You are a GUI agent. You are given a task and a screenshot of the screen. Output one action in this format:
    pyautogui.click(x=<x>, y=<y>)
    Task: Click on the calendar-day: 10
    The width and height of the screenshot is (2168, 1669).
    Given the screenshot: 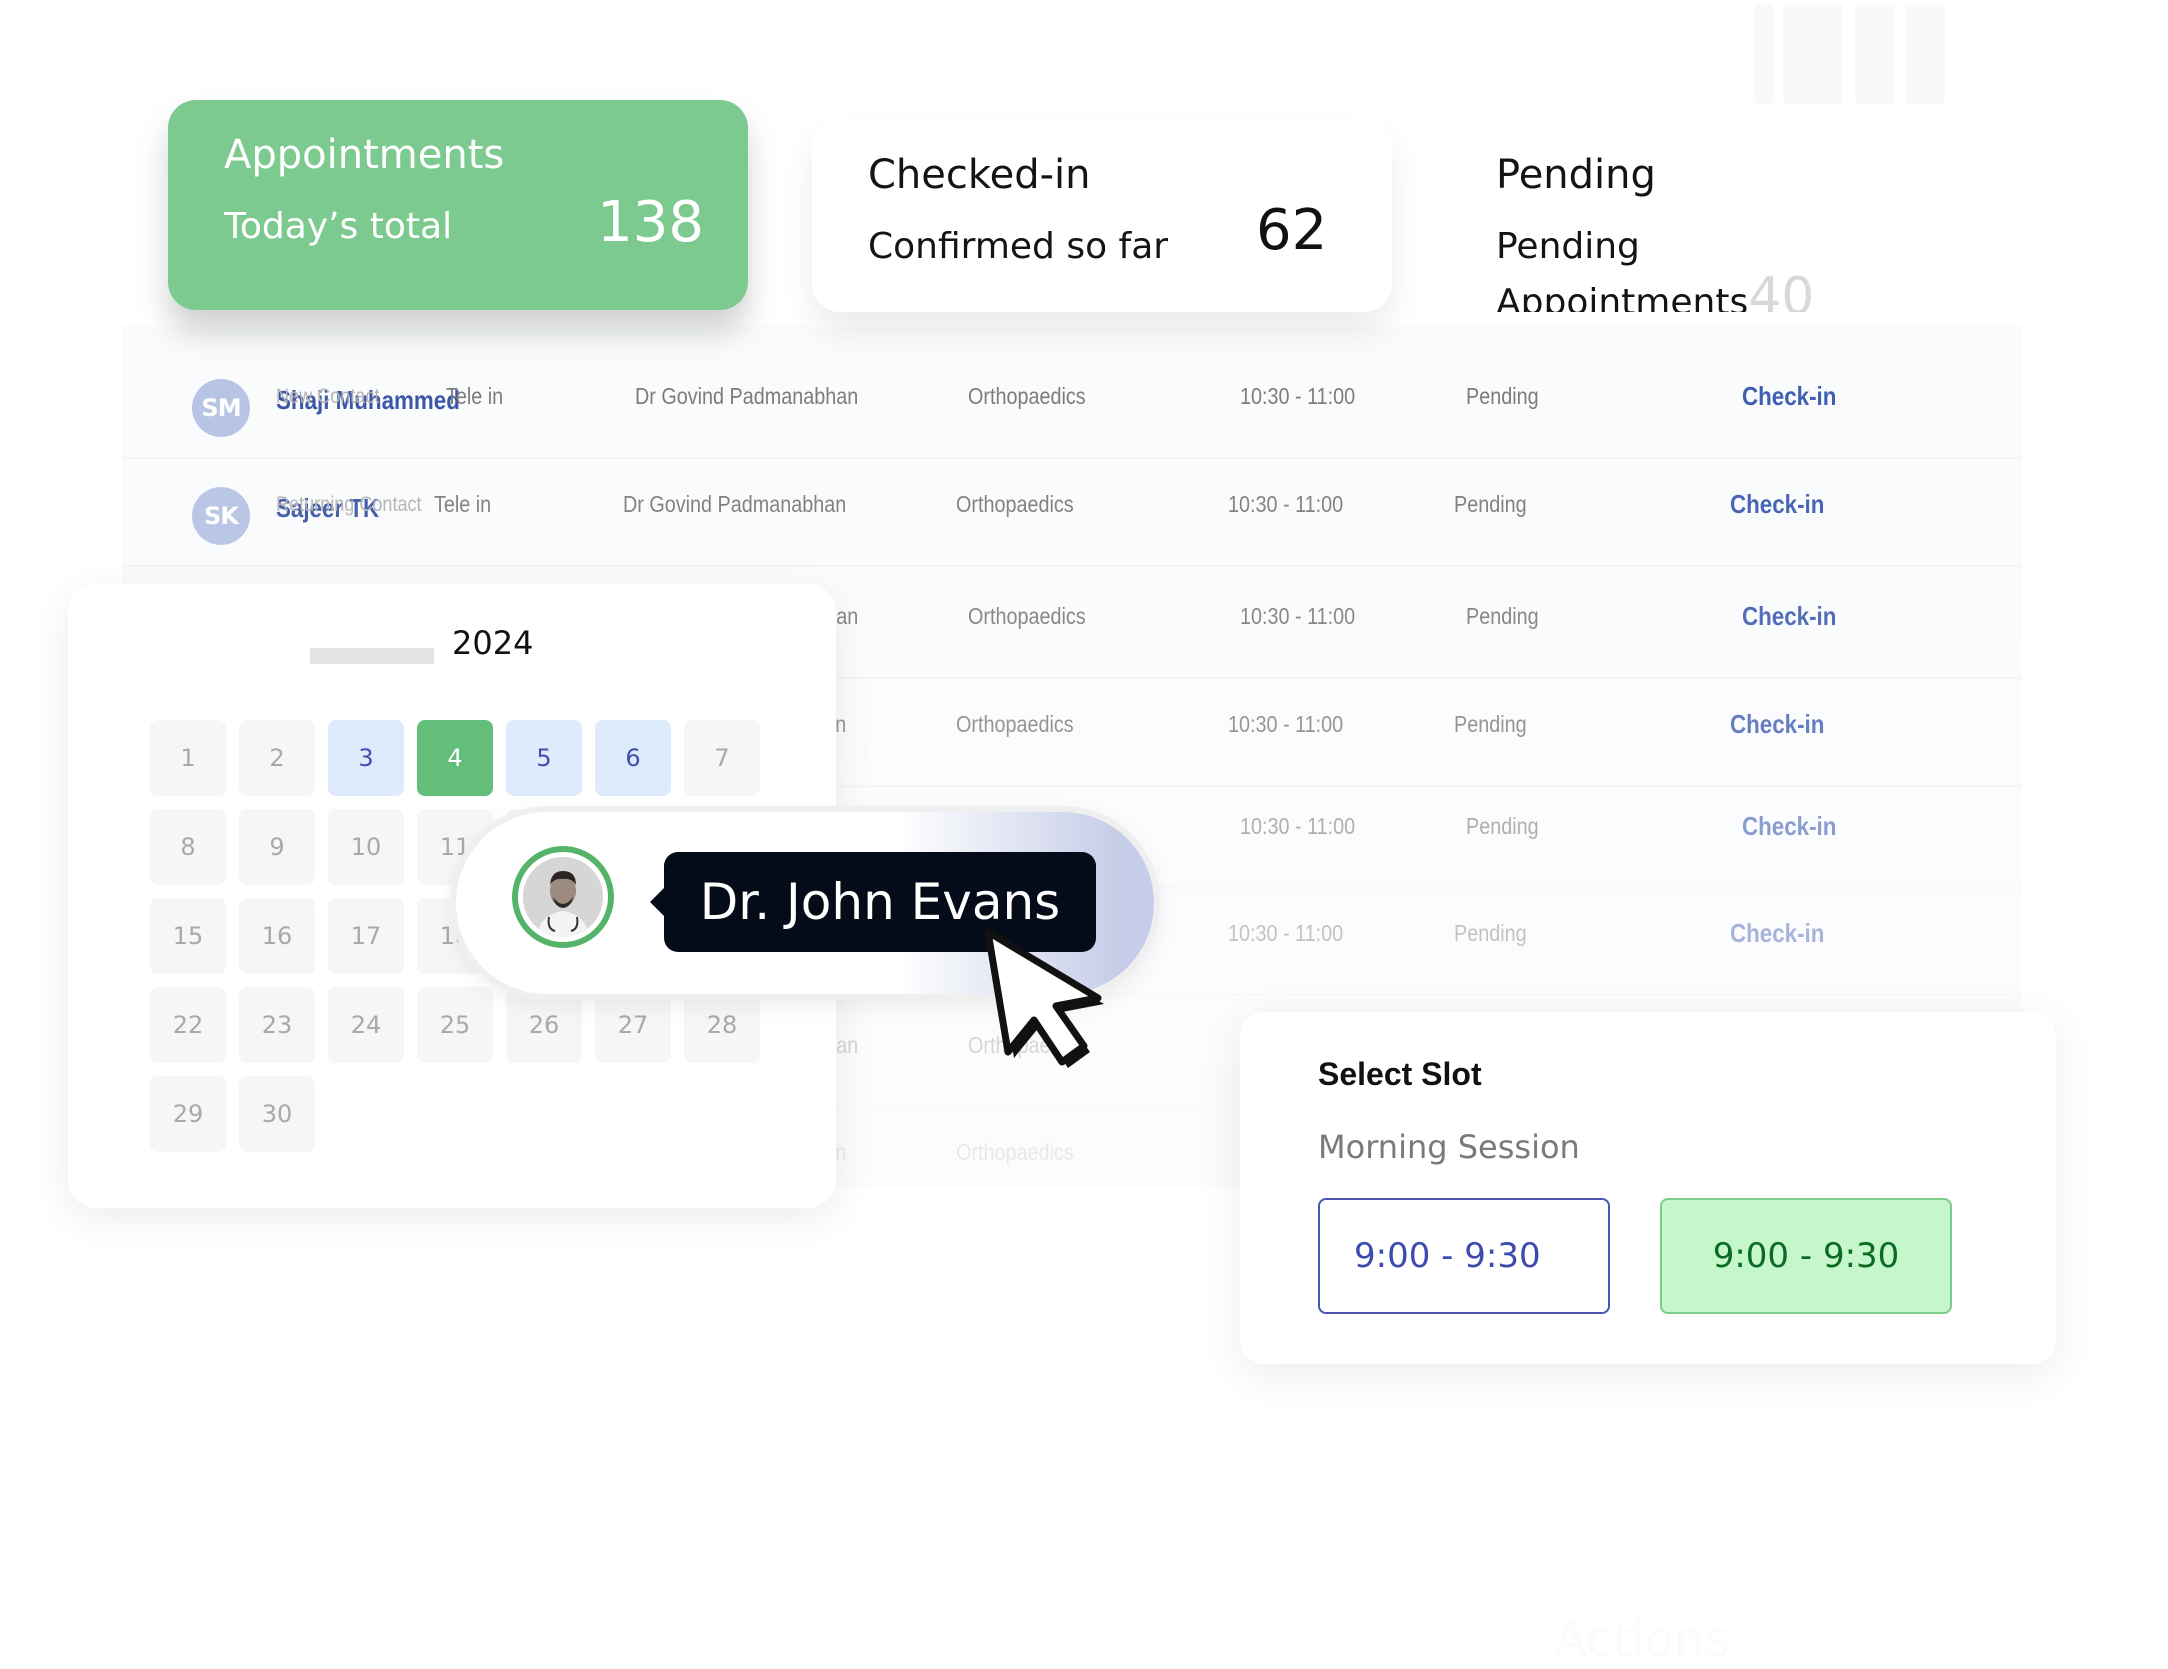 What is the action you would take?
    pyautogui.click(x=366, y=847)
    